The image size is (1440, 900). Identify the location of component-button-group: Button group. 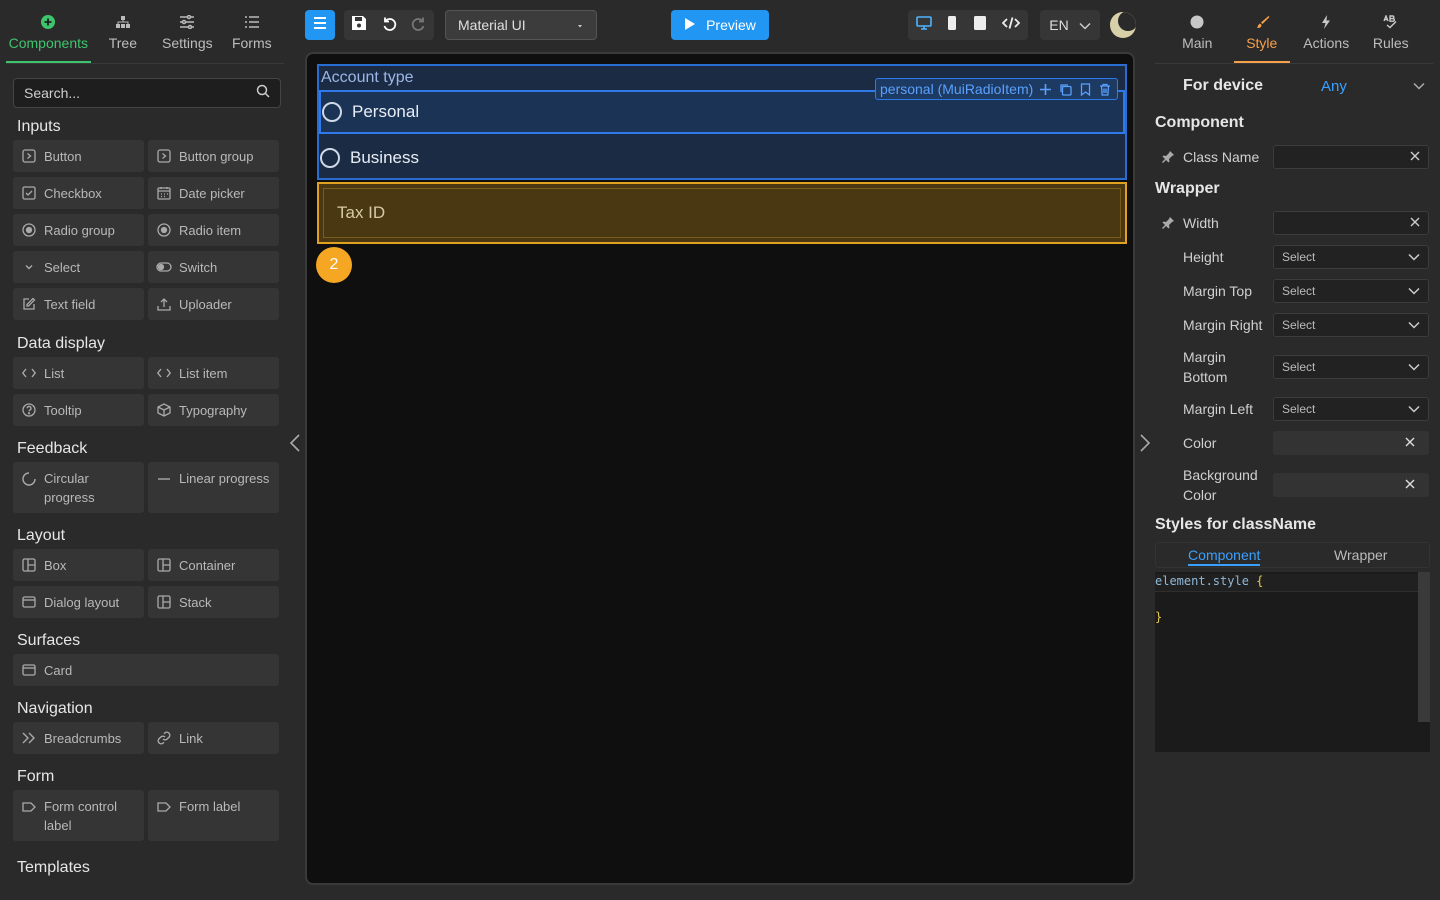
(213, 156).